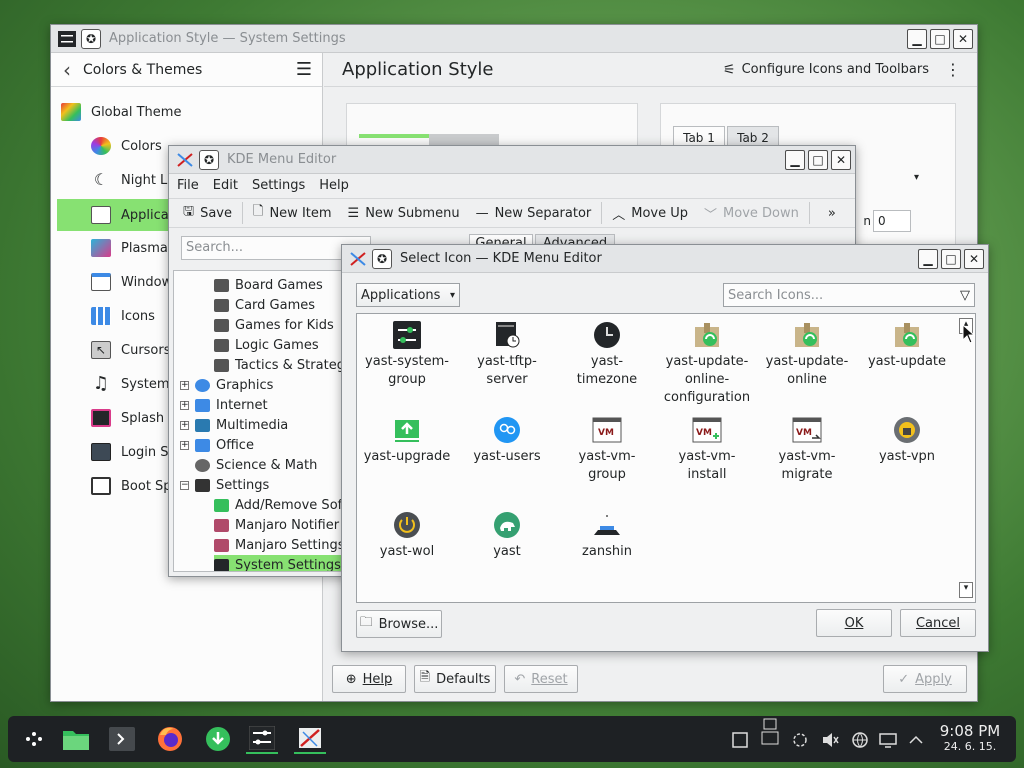 The height and width of the screenshot is (768, 1024). What do you see at coordinates (907, 345) in the screenshot?
I see `icon-grid-item: yast-update` at bounding box center [907, 345].